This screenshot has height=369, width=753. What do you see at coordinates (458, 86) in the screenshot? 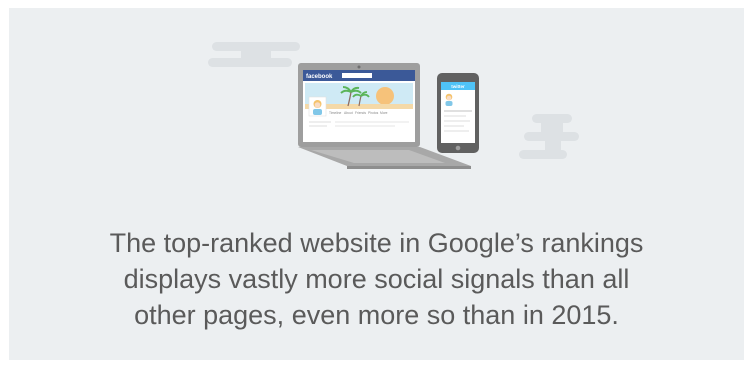
I see `twitter-logo: twitter` at bounding box center [458, 86].